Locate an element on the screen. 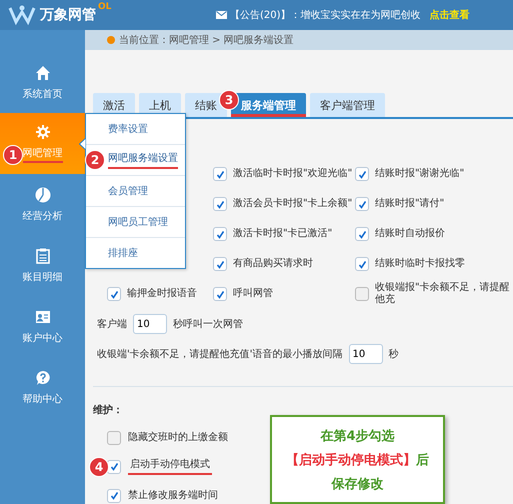 This screenshot has width=513, height=504. field-unit: 秒 is located at coordinates (393, 354).